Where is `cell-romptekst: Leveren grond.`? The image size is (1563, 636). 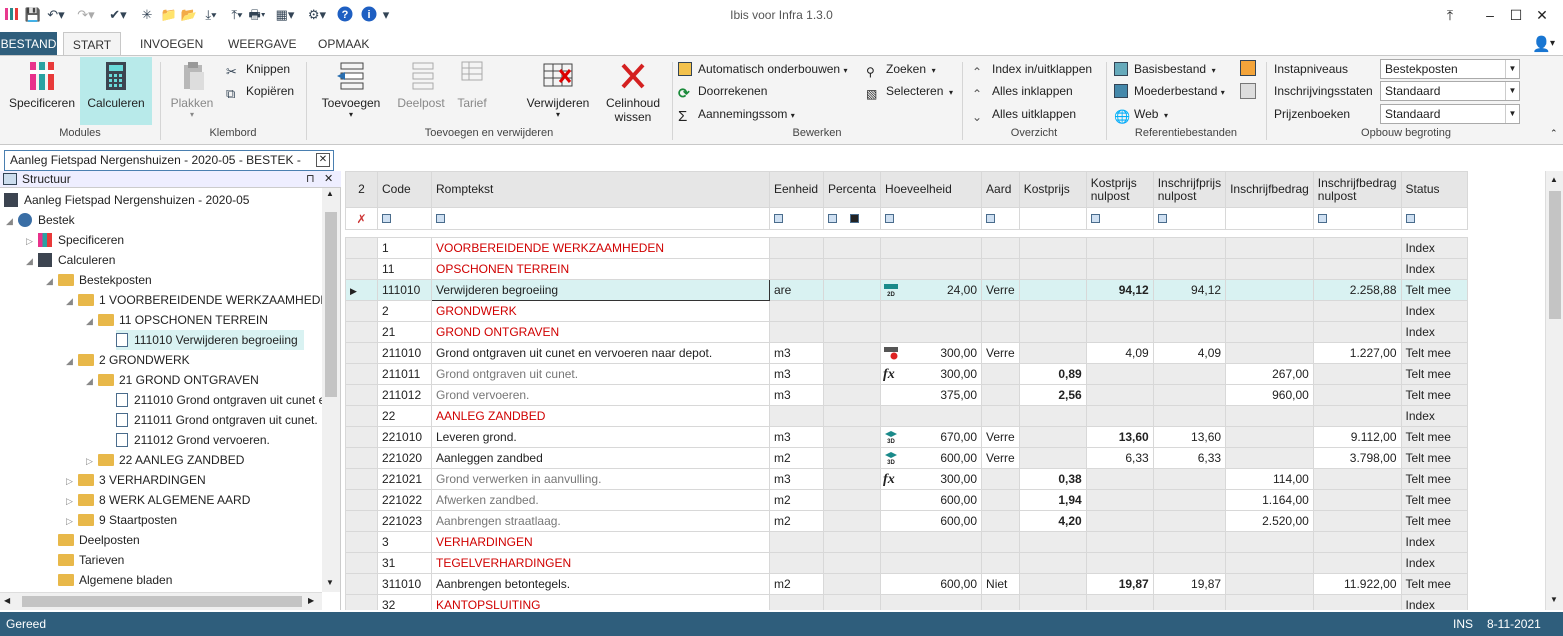 cell-romptekst: Leveren grond. is located at coordinates (600, 437).